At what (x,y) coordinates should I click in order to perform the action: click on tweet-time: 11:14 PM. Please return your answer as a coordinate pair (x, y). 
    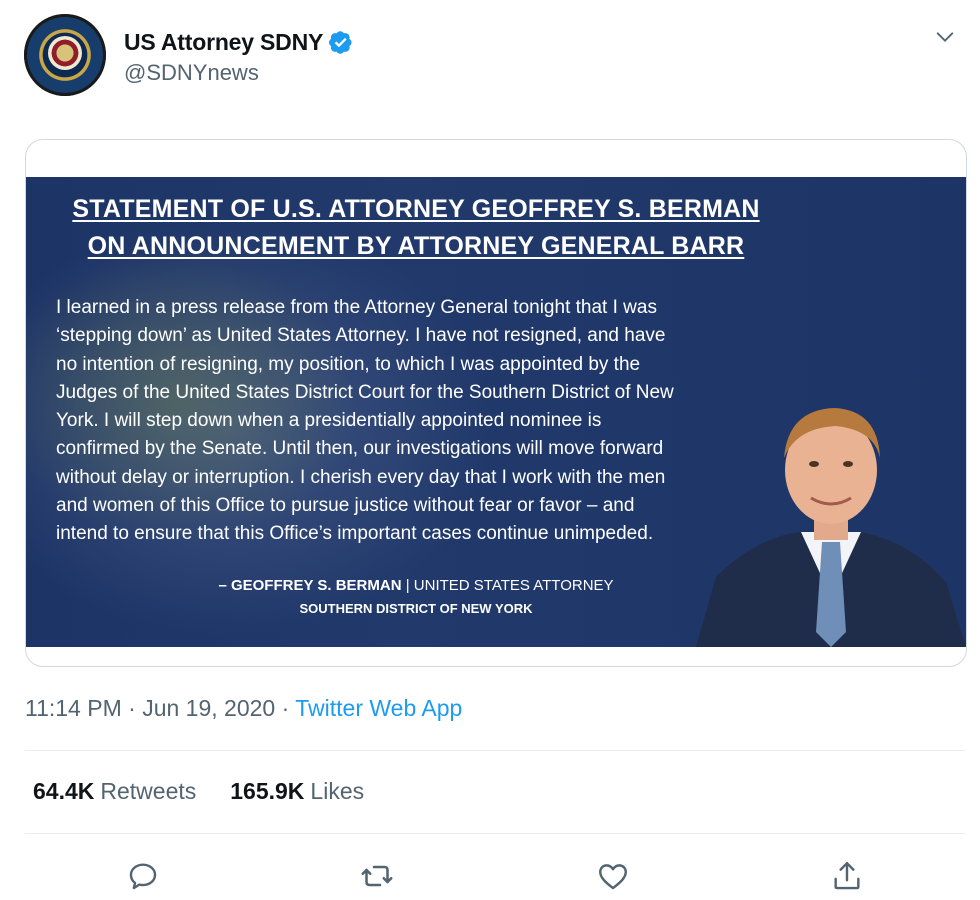
    Looking at the image, I should click on (73, 708).